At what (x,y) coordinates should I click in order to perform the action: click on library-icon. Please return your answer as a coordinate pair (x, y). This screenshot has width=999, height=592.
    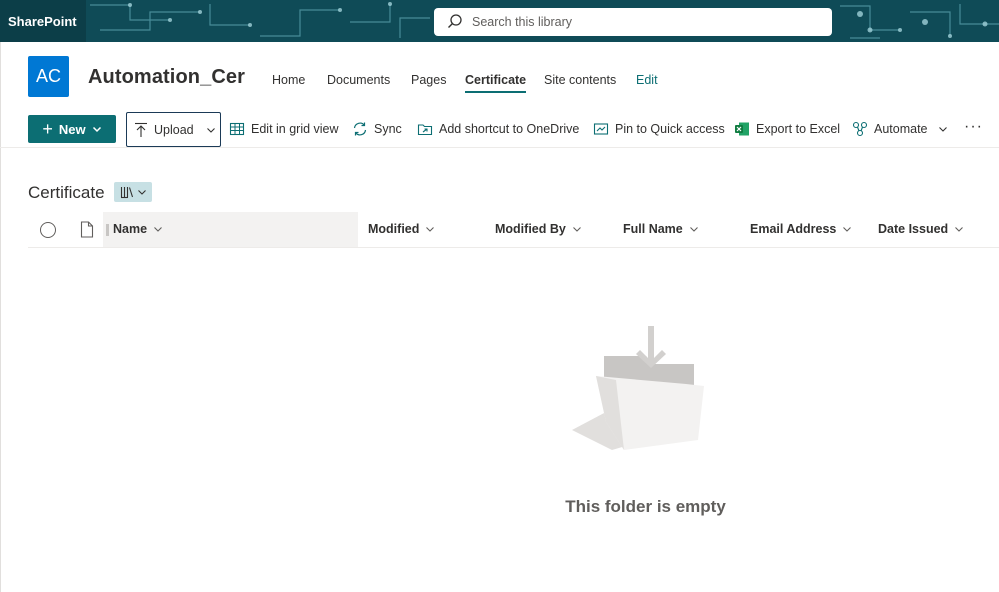
    Looking at the image, I should click on (127, 192).